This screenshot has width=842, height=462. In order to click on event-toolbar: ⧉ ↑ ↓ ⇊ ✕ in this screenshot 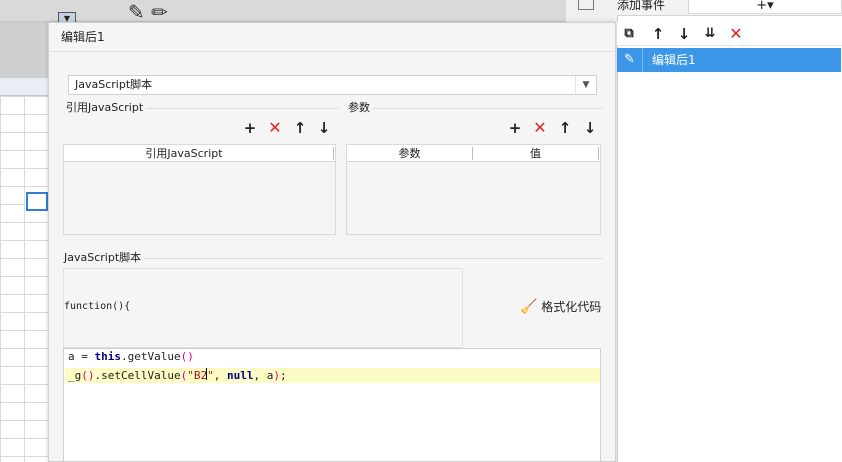, I will do `click(729, 34)`.